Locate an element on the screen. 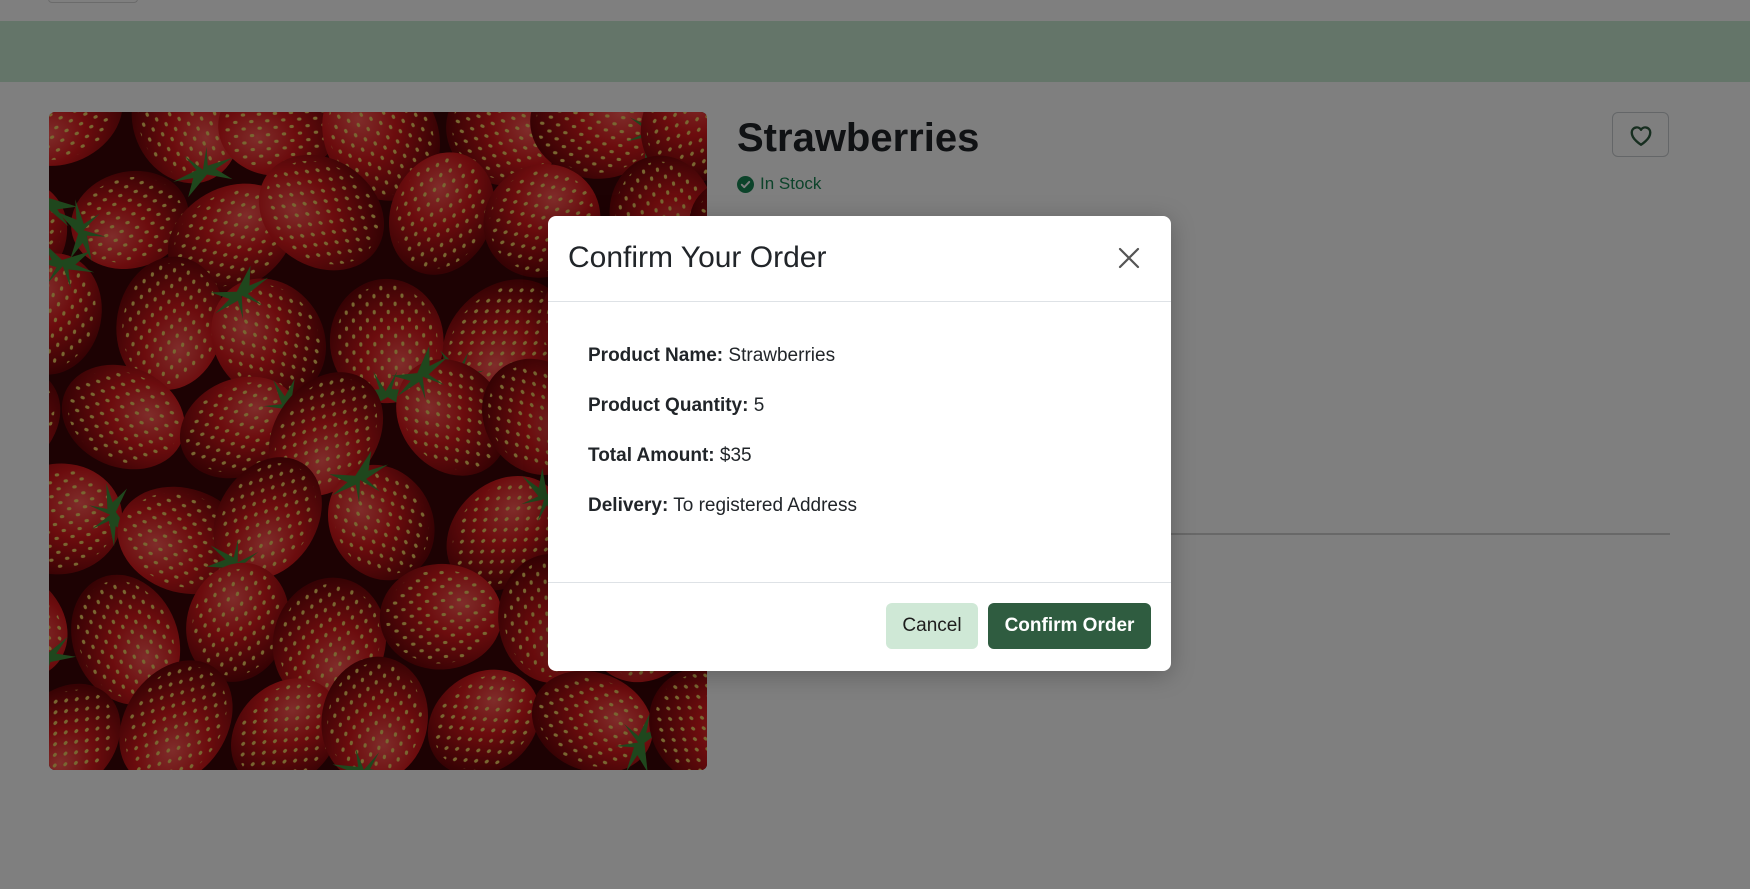 This screenshot has width=1750, height=889. detail-delivery: Delivery: To registered Address is located at coordinates (868, 506).